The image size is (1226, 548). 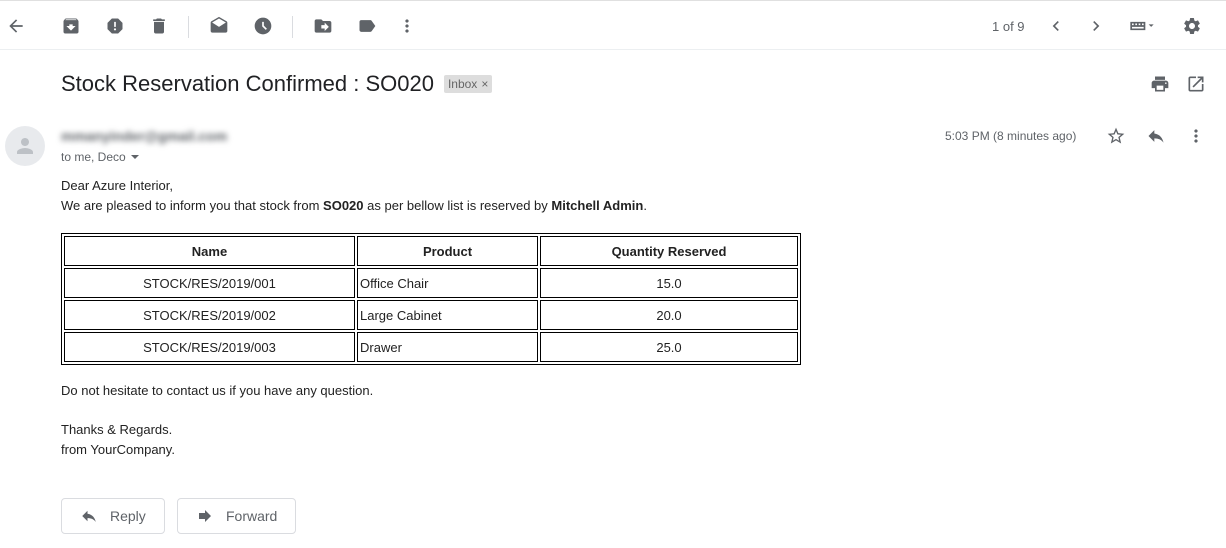 I want to click on table-row: STOCK/RES/2019/003 Drawer 25.0, so click(x=431, y=347).